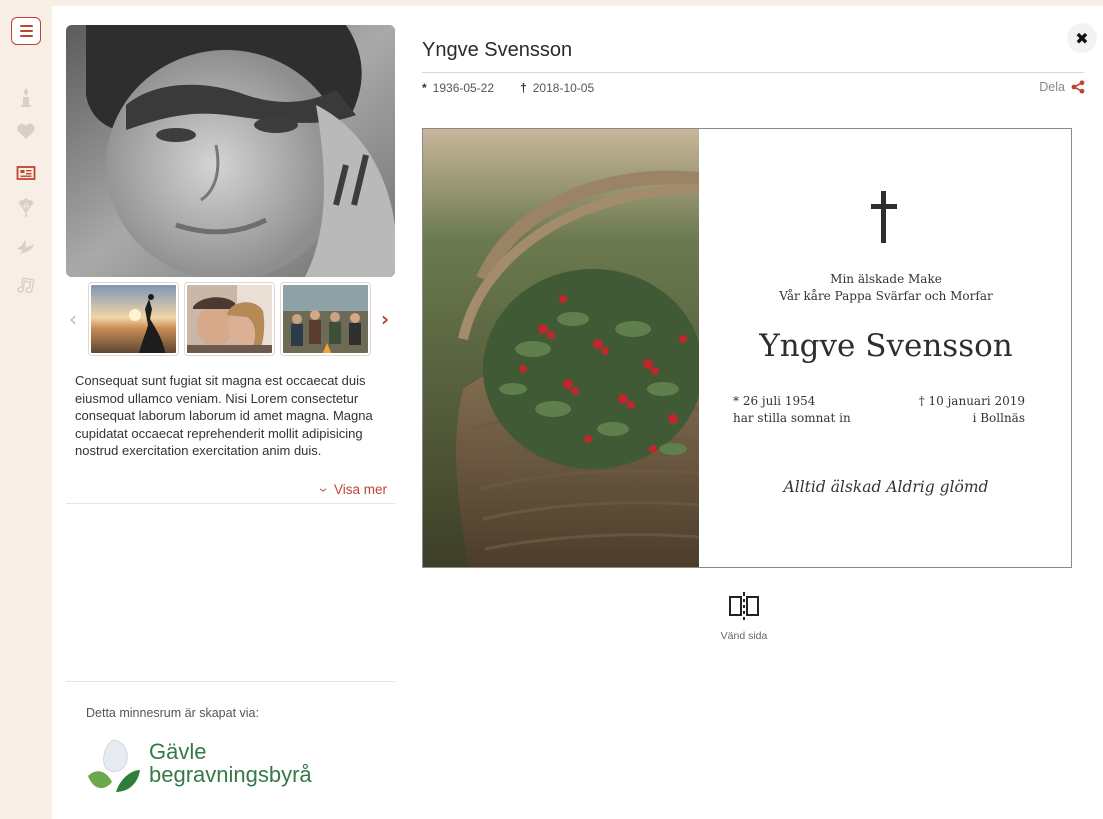 This screenshot has width=1103, height=819. I want to click on share-button: Dela, so click(1062, 87).